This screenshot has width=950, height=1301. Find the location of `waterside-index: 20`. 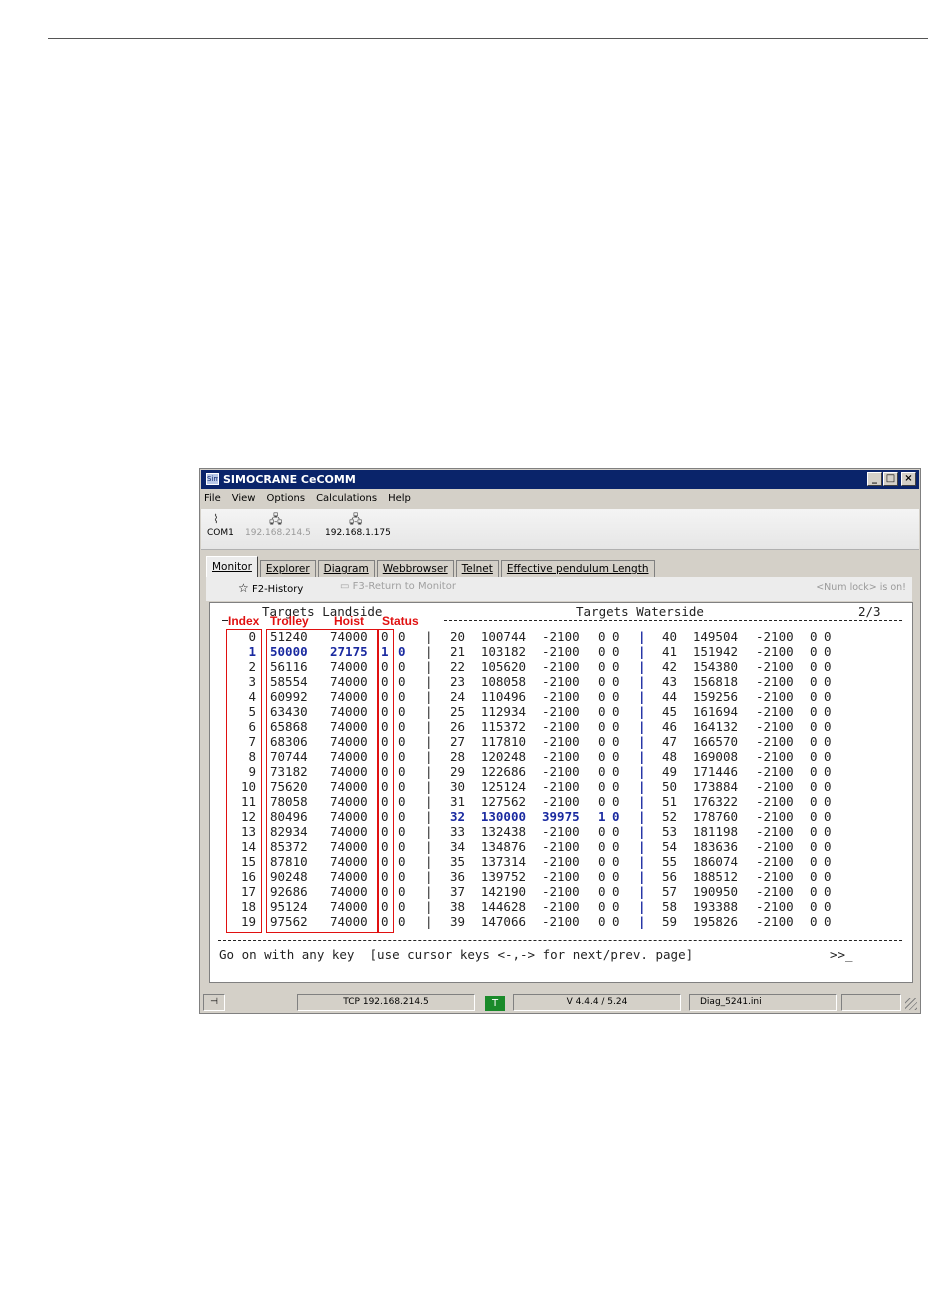

waterside-index: 20 is located at coordinates (458, 636).